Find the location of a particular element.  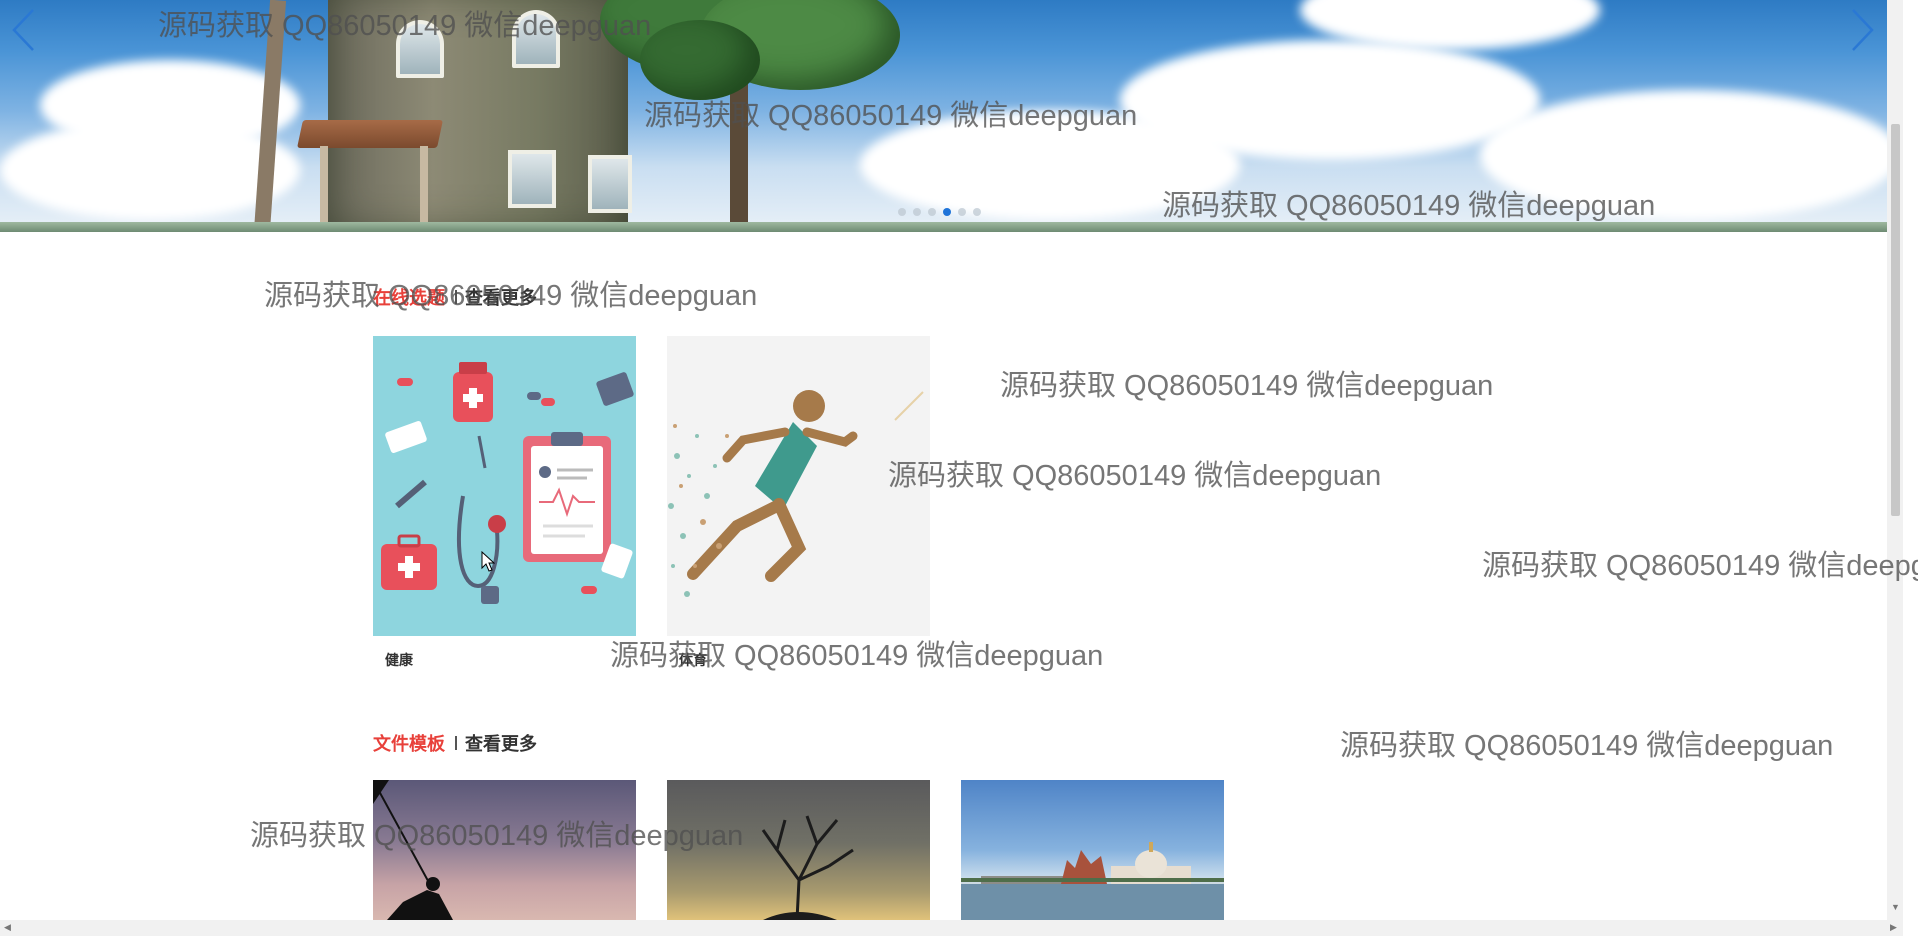

health-card-image is located at coordinates (504, 486).